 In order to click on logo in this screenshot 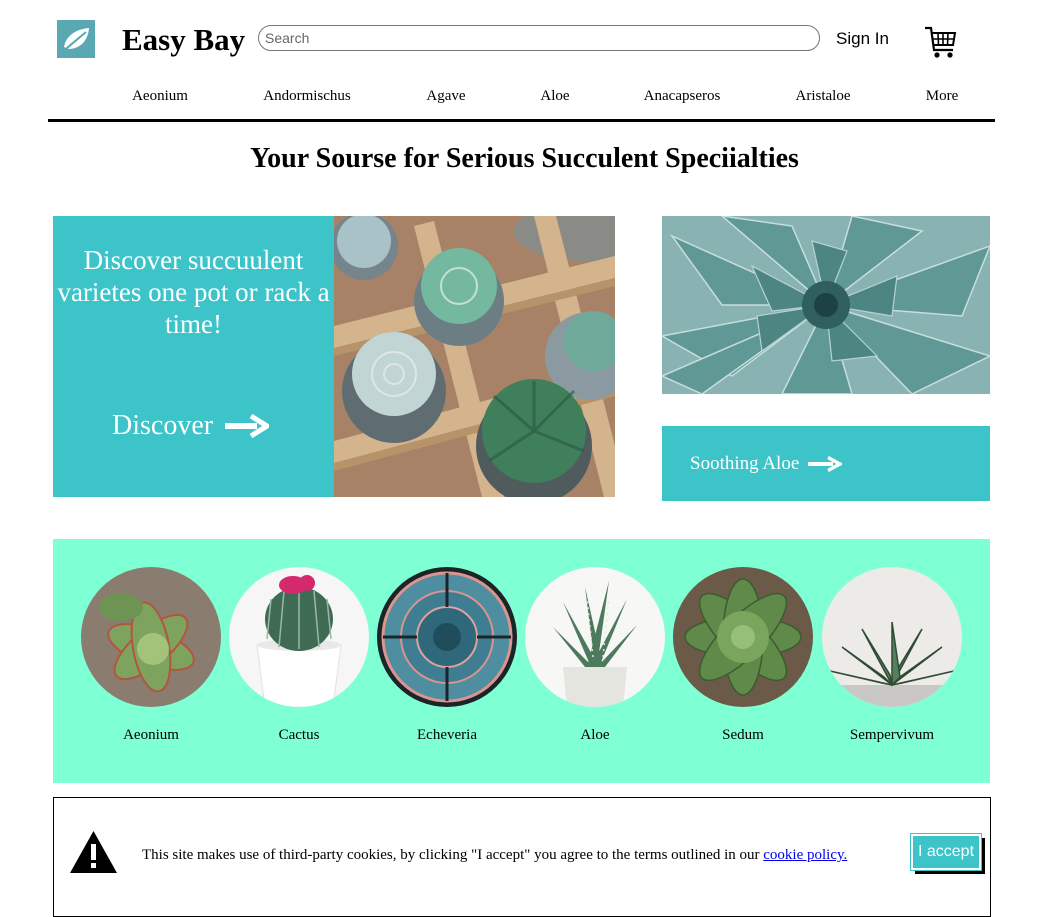, I will do `click(76, 39)`.